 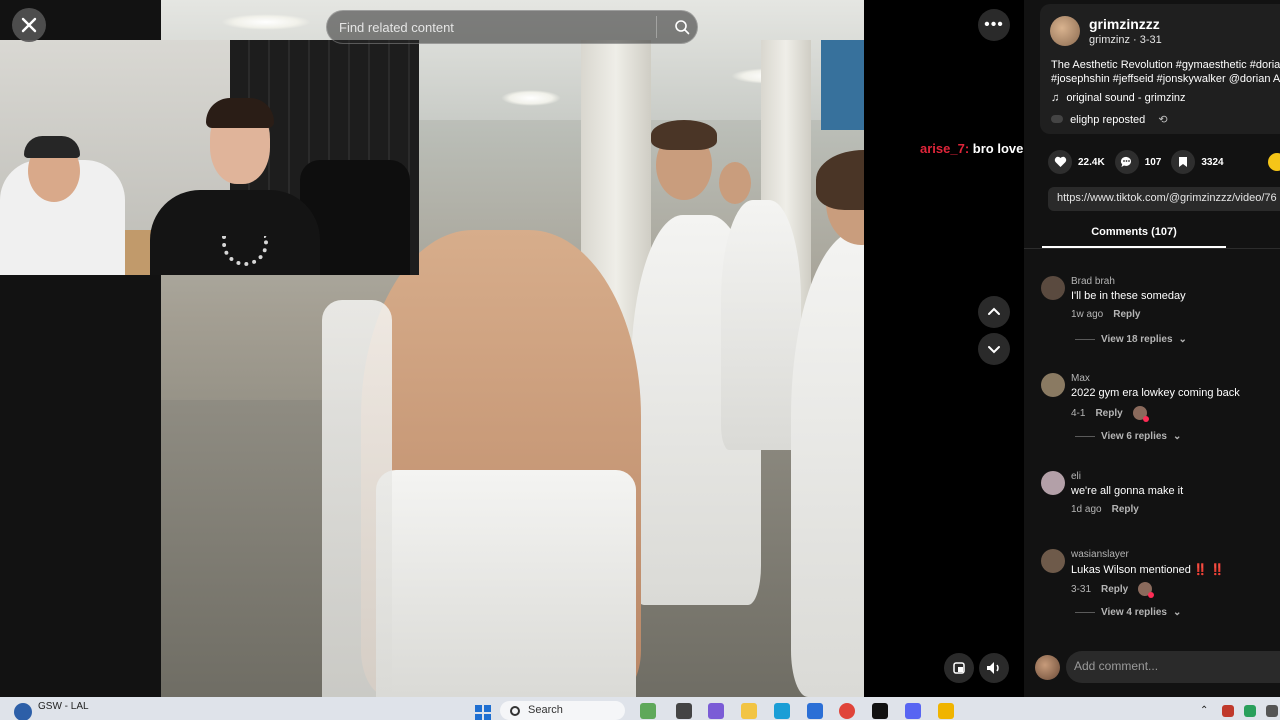 What do you see at coordinates (1134, 436) in the screenshot?
I see `view-replies-label: View 6 replies` at bounding box center [1134, 436].